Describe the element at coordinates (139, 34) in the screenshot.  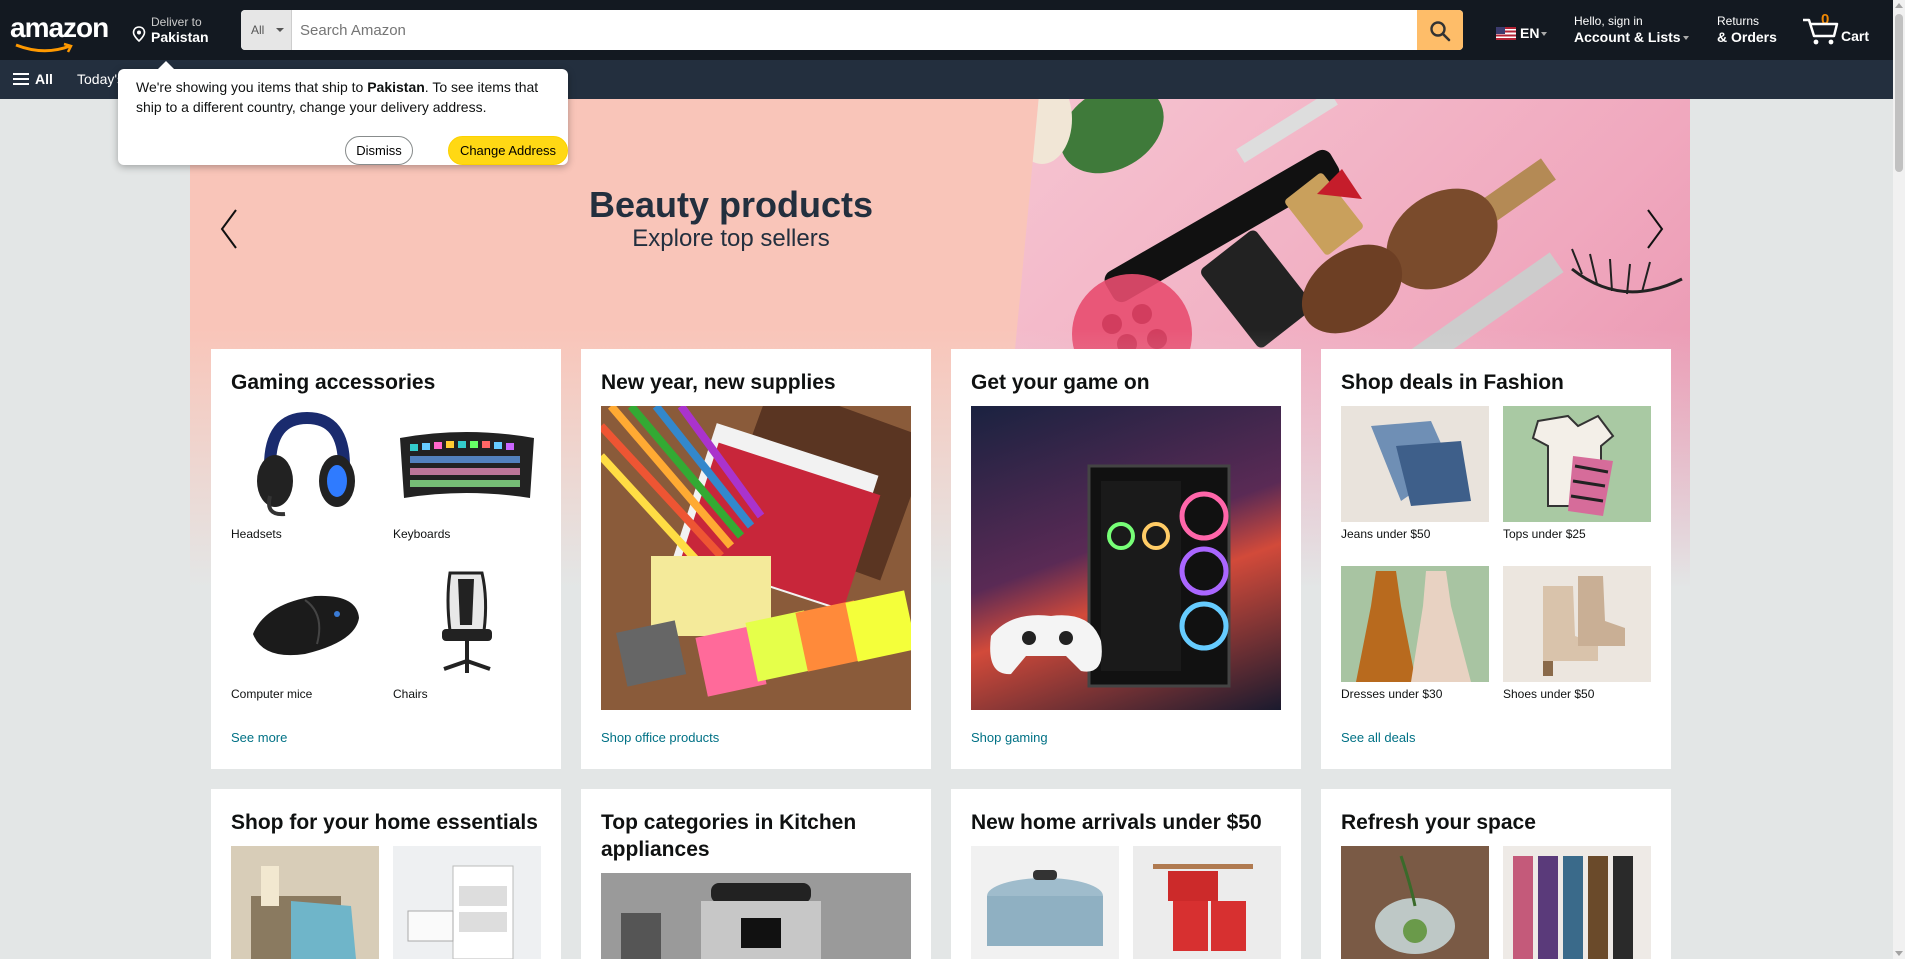
I see `location-pin-icon` at that location.